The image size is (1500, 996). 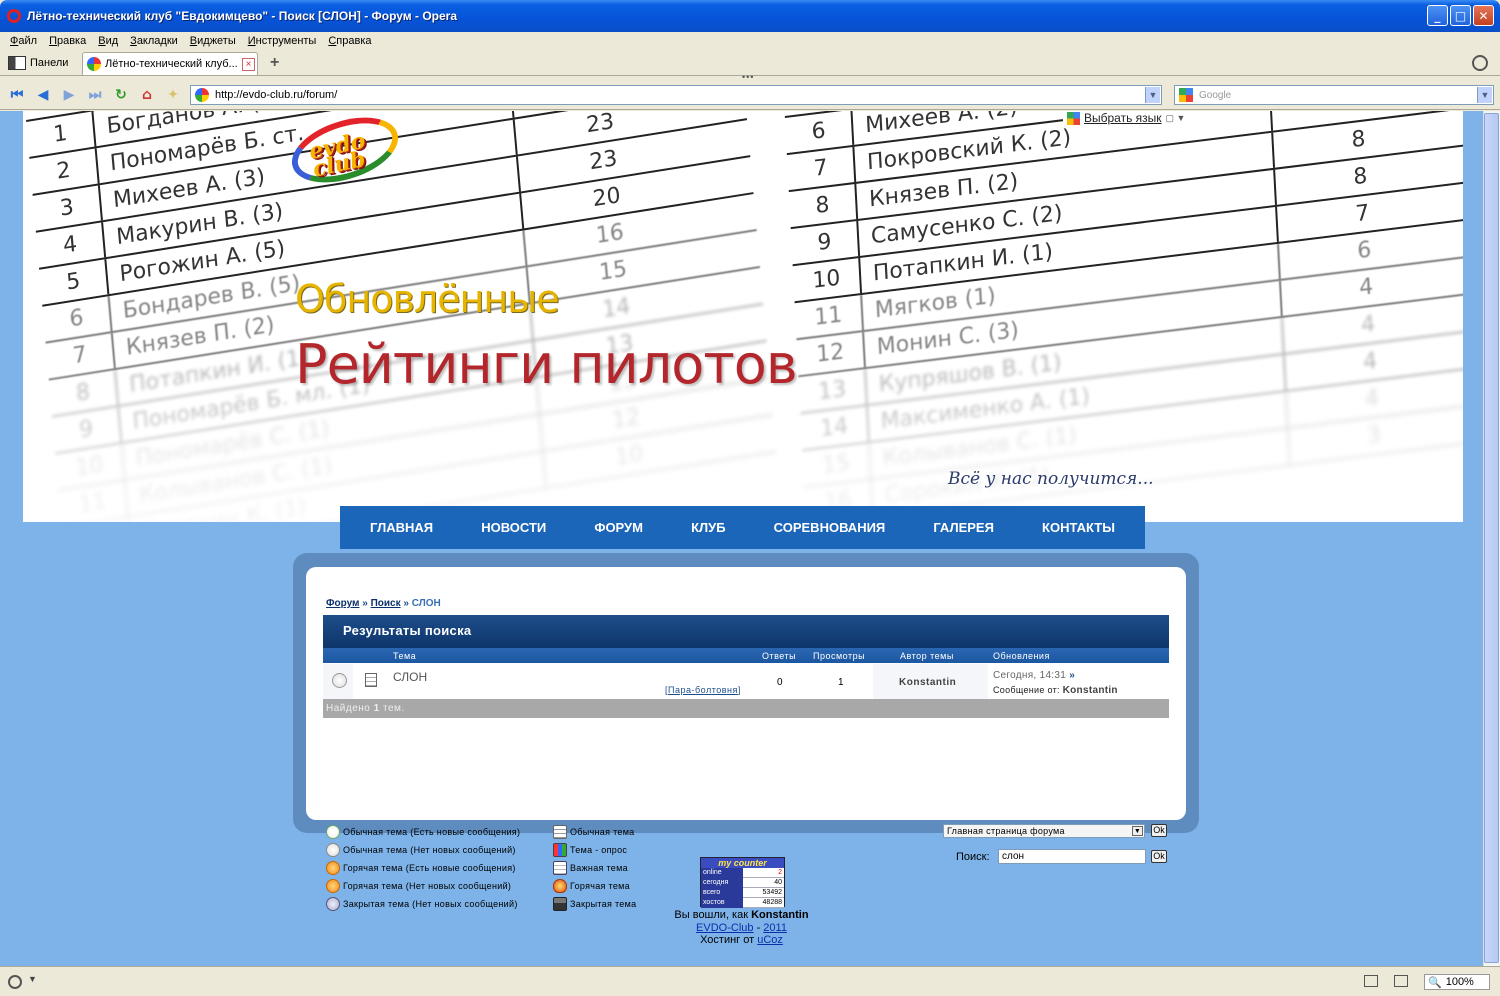 What do you see at coordinates (775, 928) in the screenshot?
I see `year-link: 2011` at bounding box center [775, 928].